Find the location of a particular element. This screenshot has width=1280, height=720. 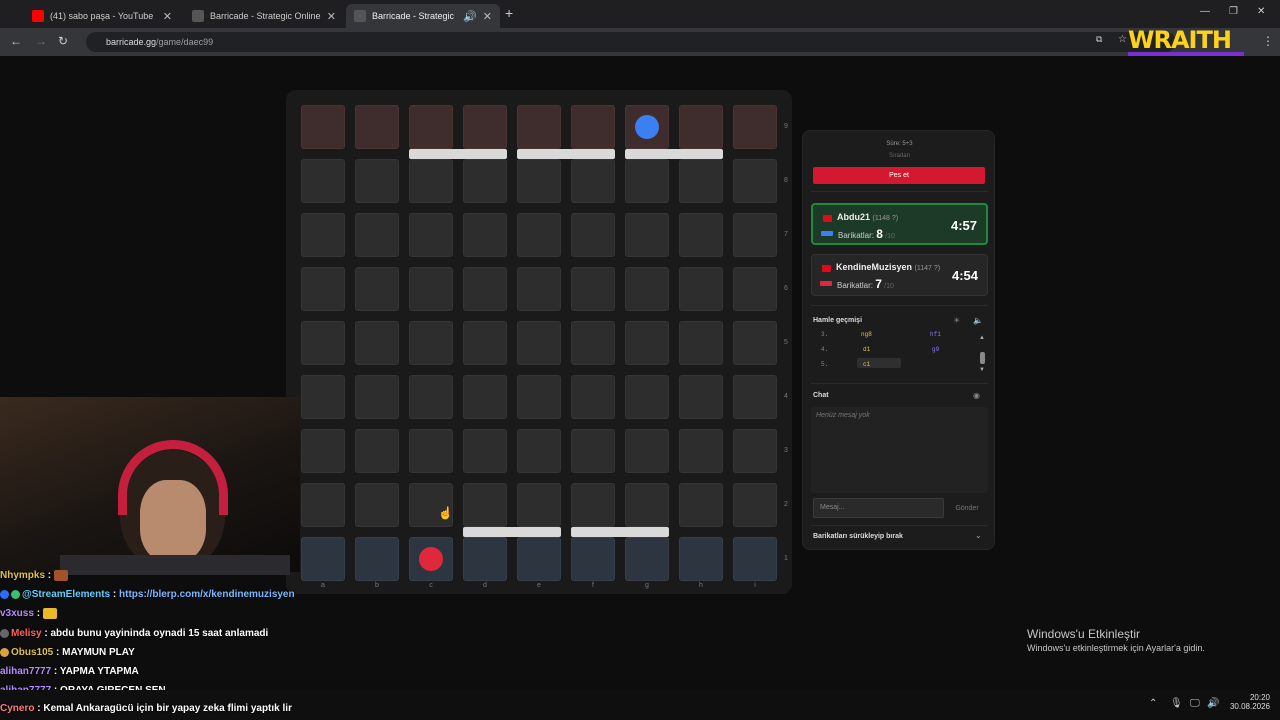

scroll-down-icon: ▼ is located at coordinates (982, 370).